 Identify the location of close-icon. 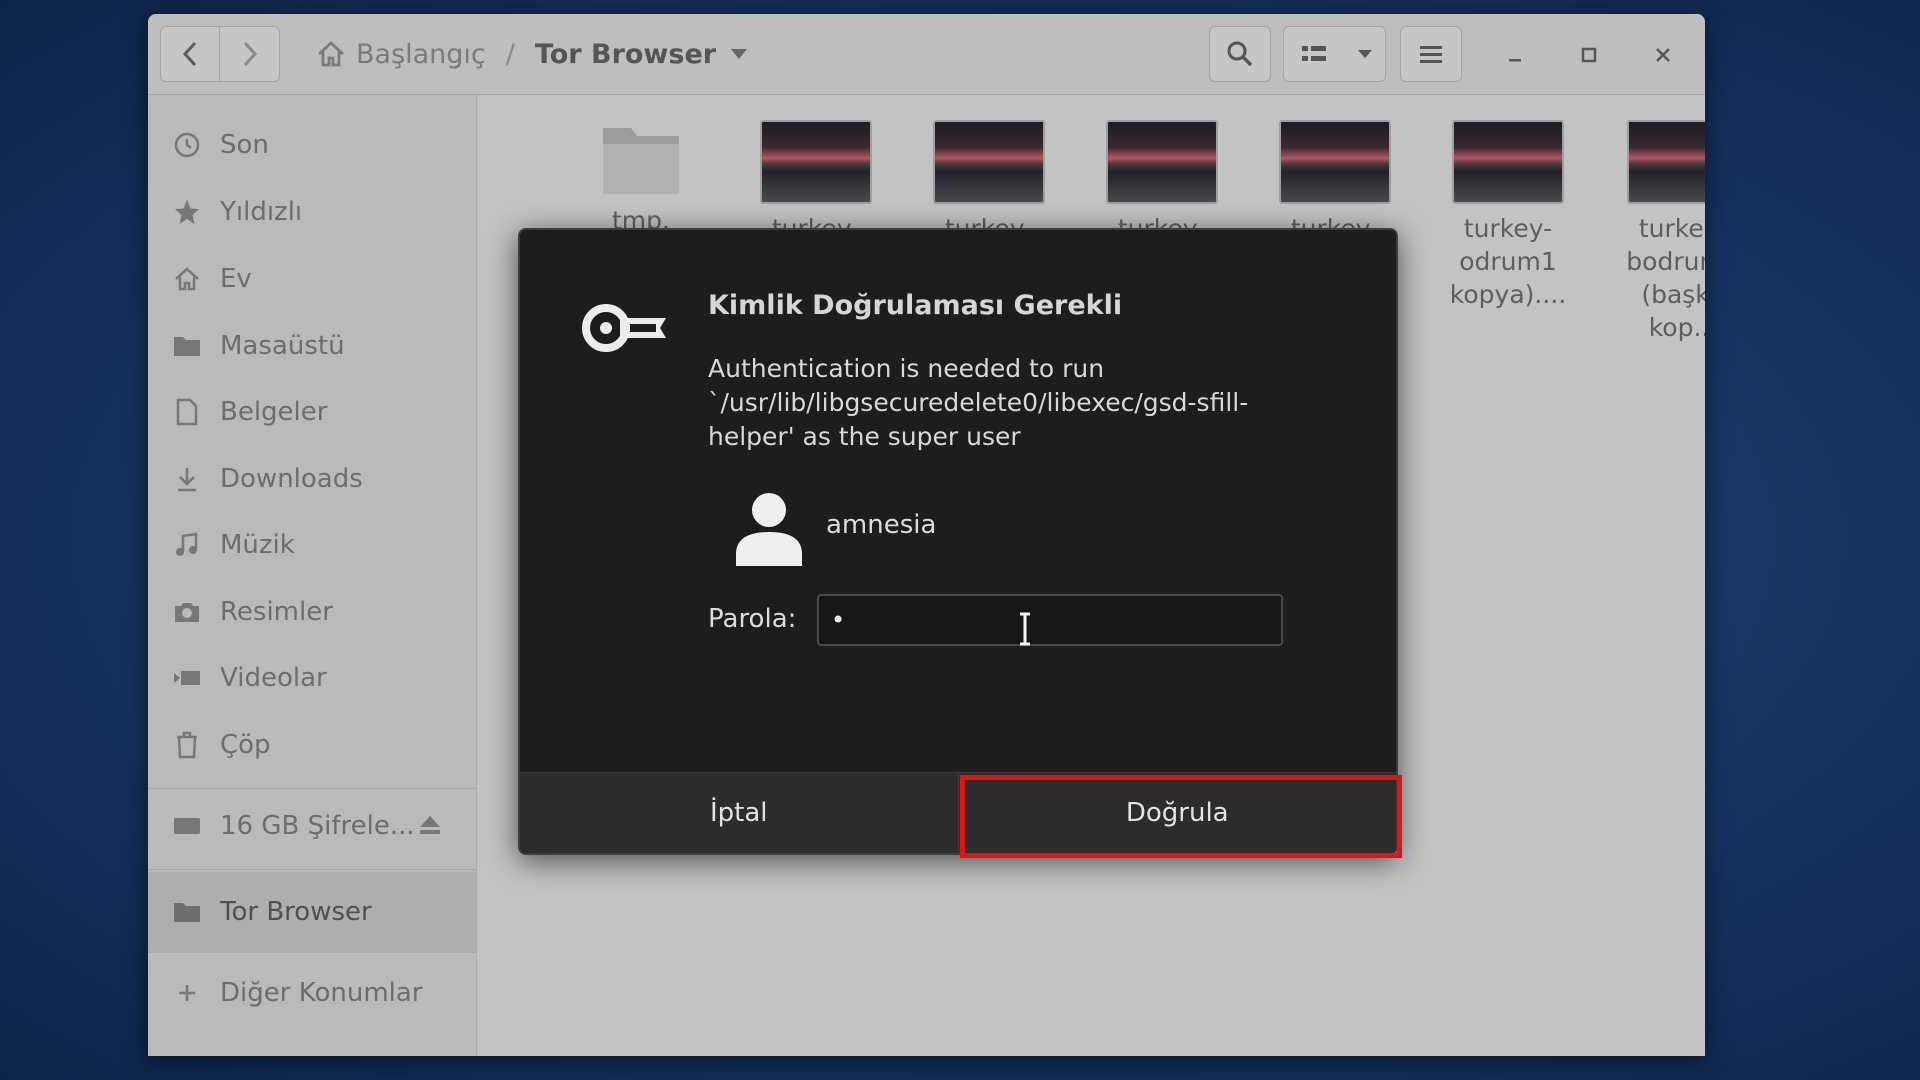
(1663, 55).